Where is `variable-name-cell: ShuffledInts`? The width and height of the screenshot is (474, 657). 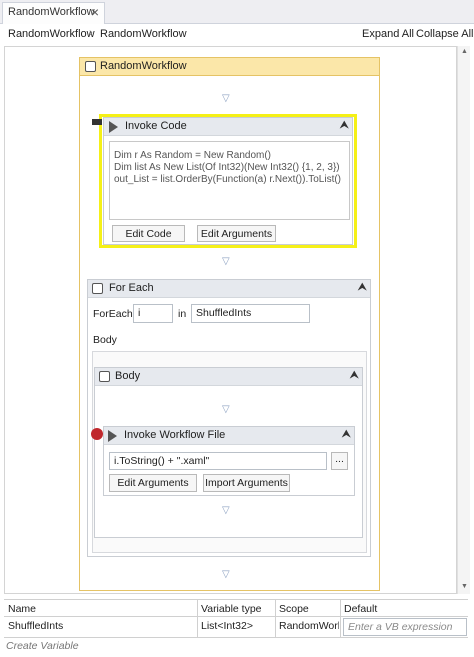 variable-name-cell: ShuffledInts is located at coordinates (35, 626).